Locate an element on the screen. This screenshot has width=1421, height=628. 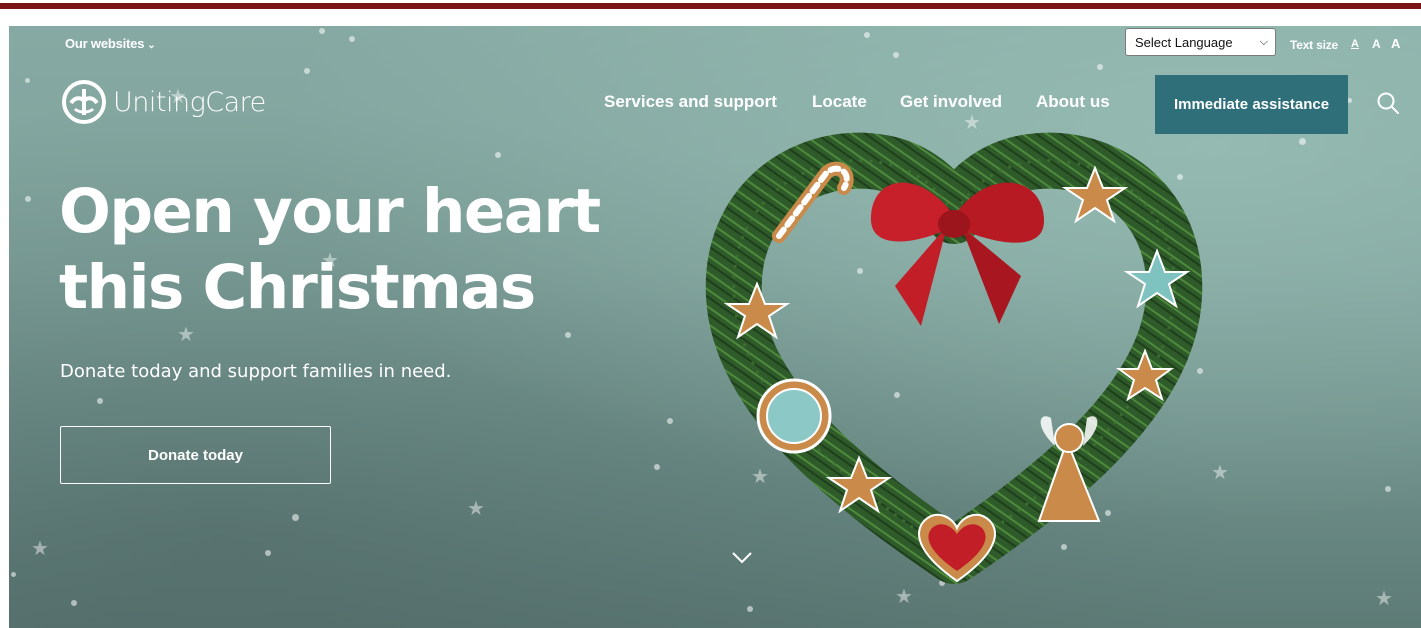
language-select: Select Language ⌵ is located at coordinates (1200, 42).